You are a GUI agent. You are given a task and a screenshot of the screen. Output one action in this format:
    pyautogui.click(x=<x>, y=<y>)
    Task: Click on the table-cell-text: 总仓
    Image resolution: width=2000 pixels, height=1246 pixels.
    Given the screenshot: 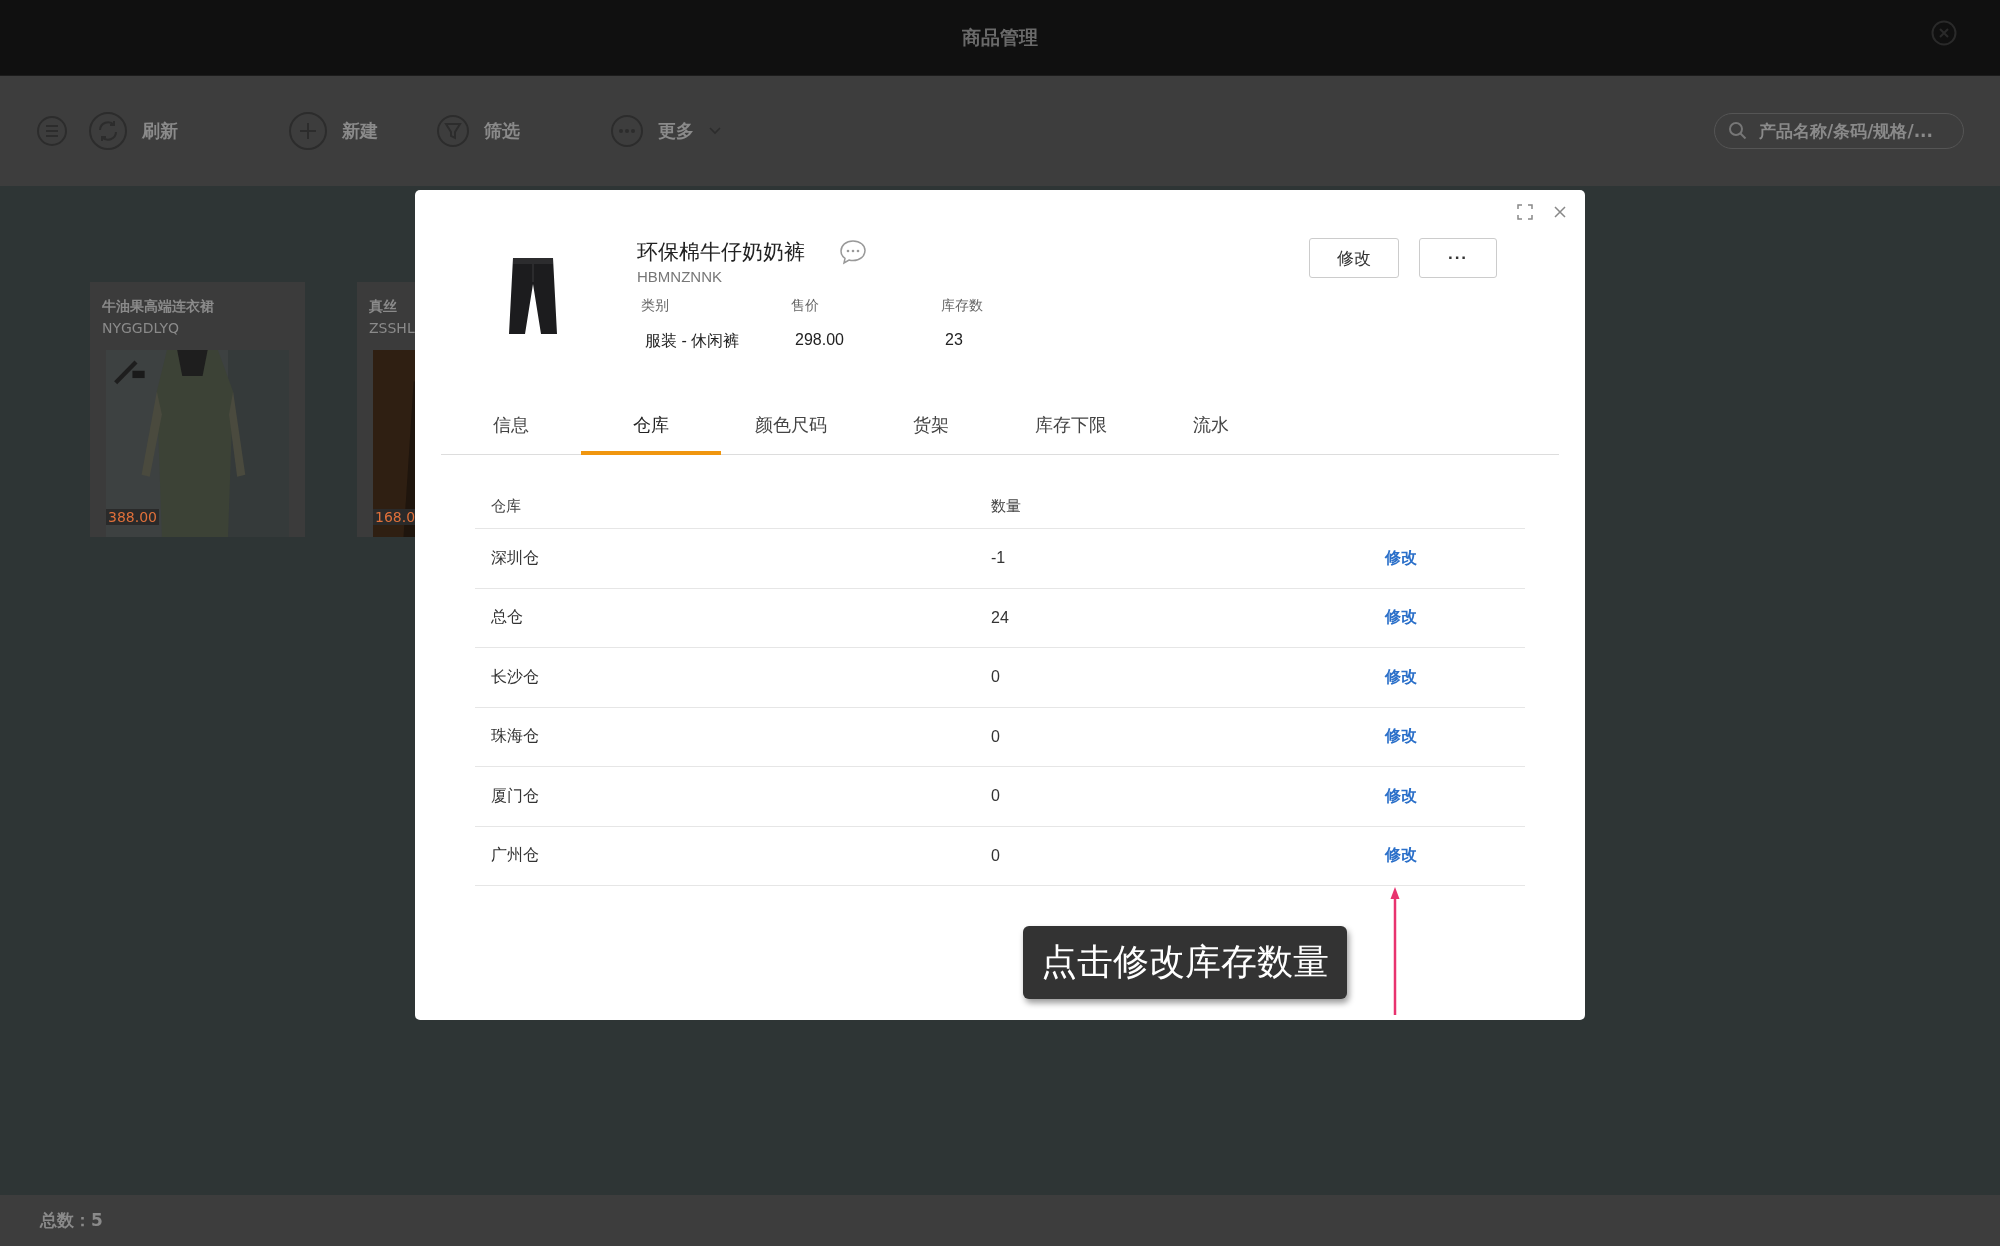 What is the action you would take?
    pyautogui.click(x=507, y=617)
    